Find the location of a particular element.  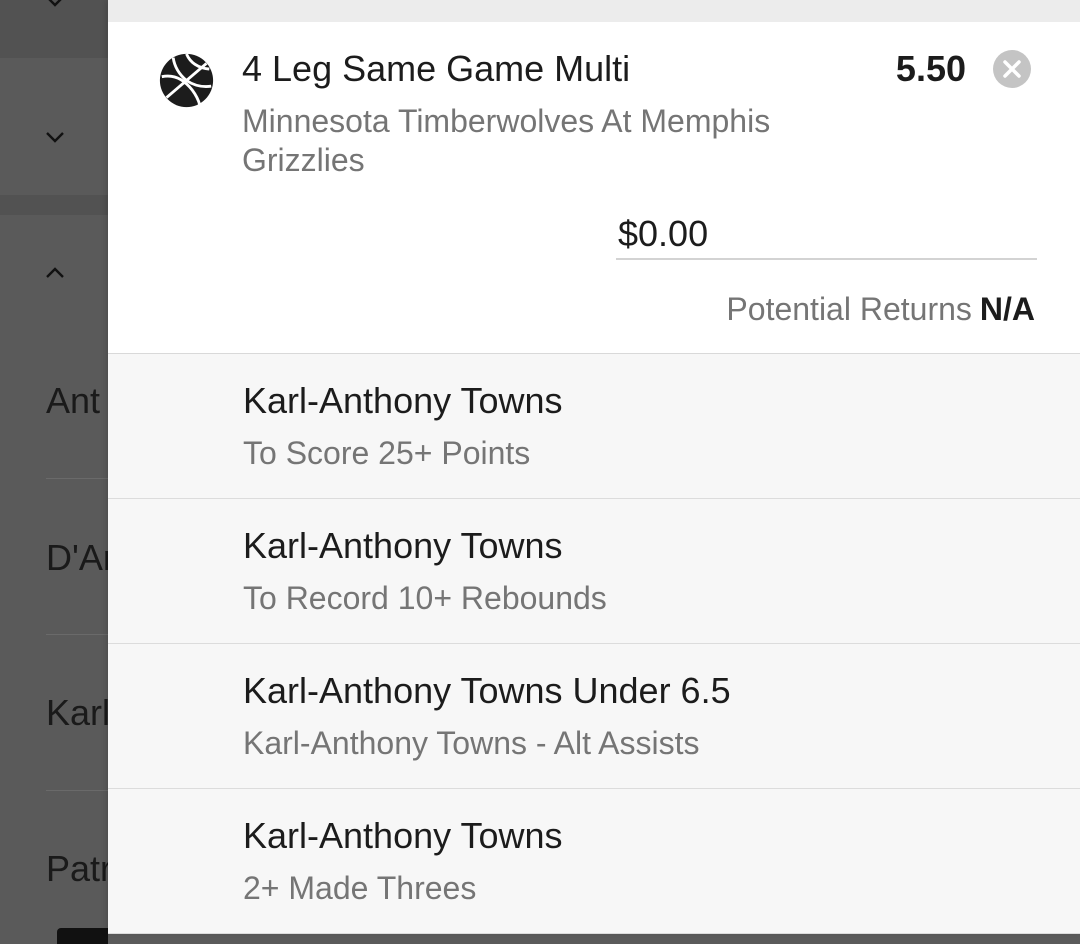

bet-title: 4 Leg Same Game Multi is located at coordinates (436, 68).